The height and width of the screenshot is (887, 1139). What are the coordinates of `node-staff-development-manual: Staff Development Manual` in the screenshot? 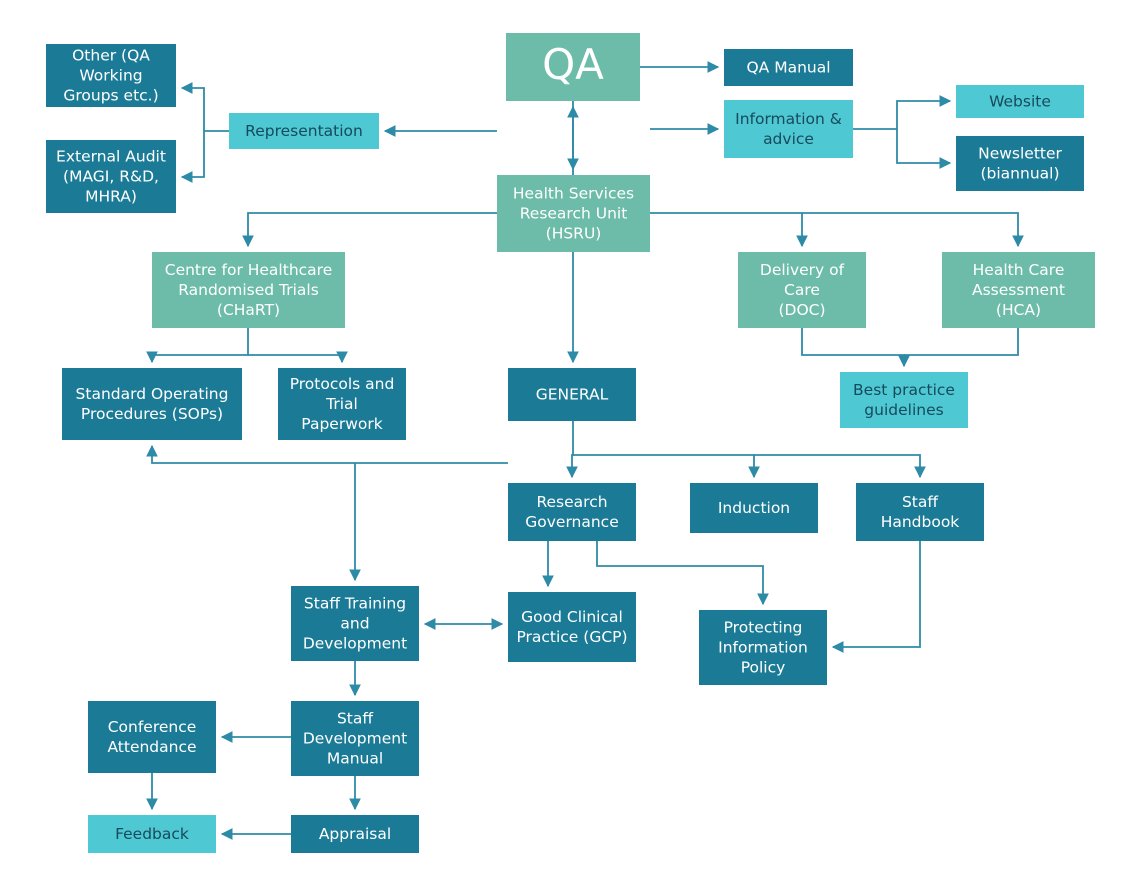 It's located at (355, 738).